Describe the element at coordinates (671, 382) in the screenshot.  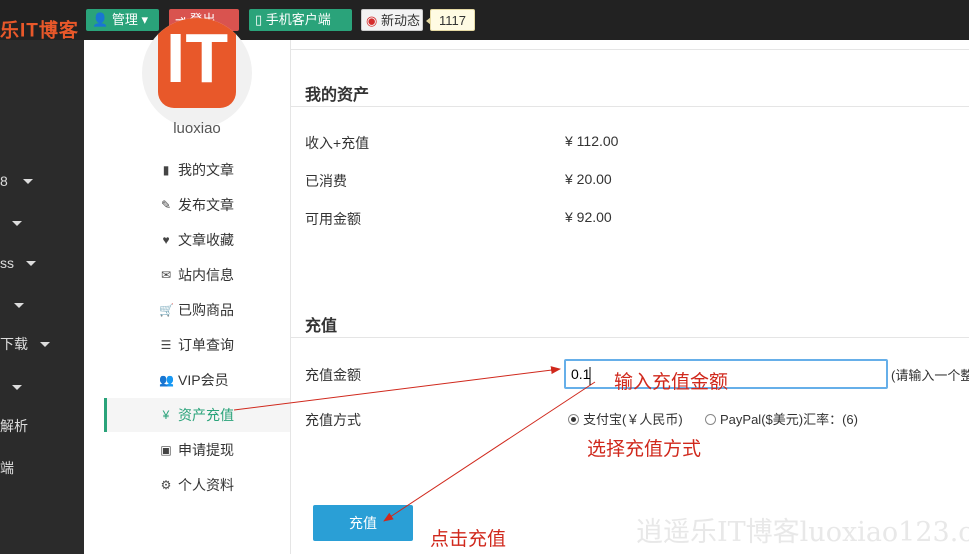
I see `annotation-enter-amount: 输入充值金额` at that location.